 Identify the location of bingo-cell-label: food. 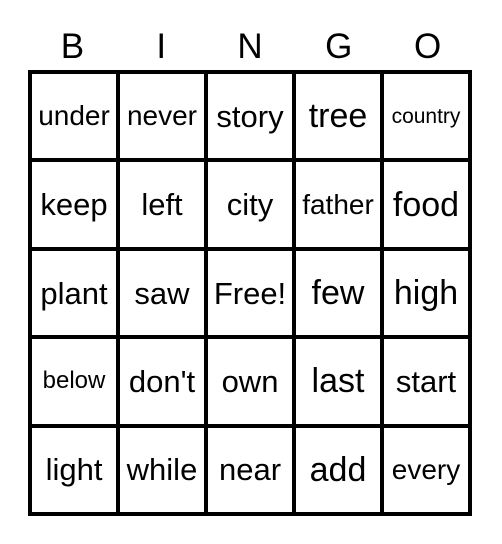
(426, 204).